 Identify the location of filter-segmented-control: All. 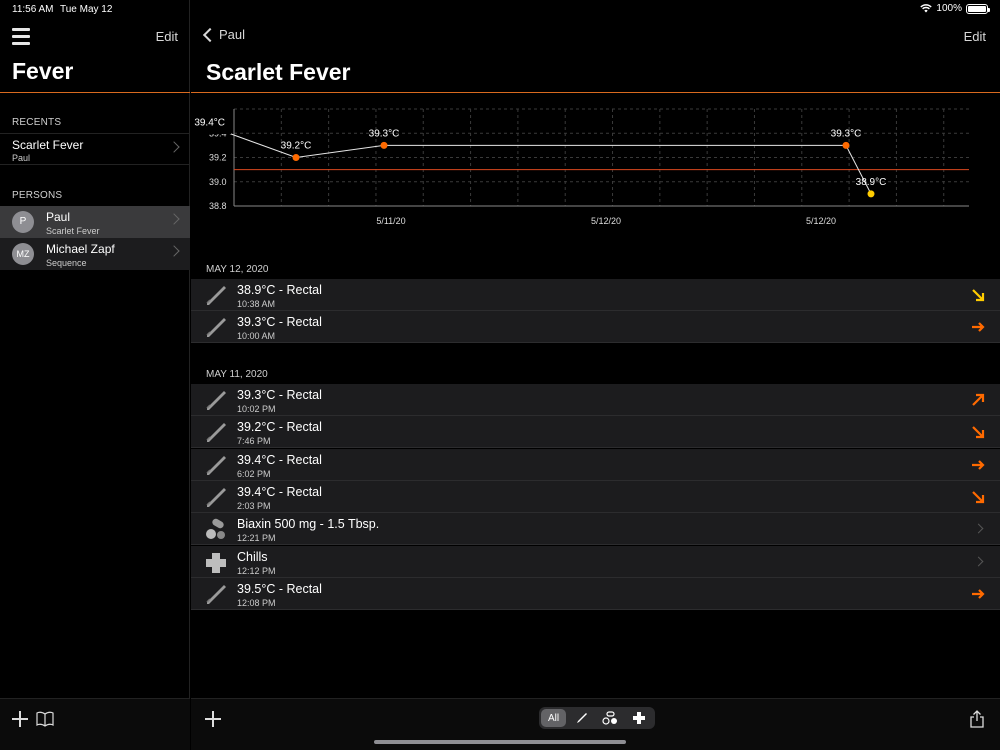
(597, 718).